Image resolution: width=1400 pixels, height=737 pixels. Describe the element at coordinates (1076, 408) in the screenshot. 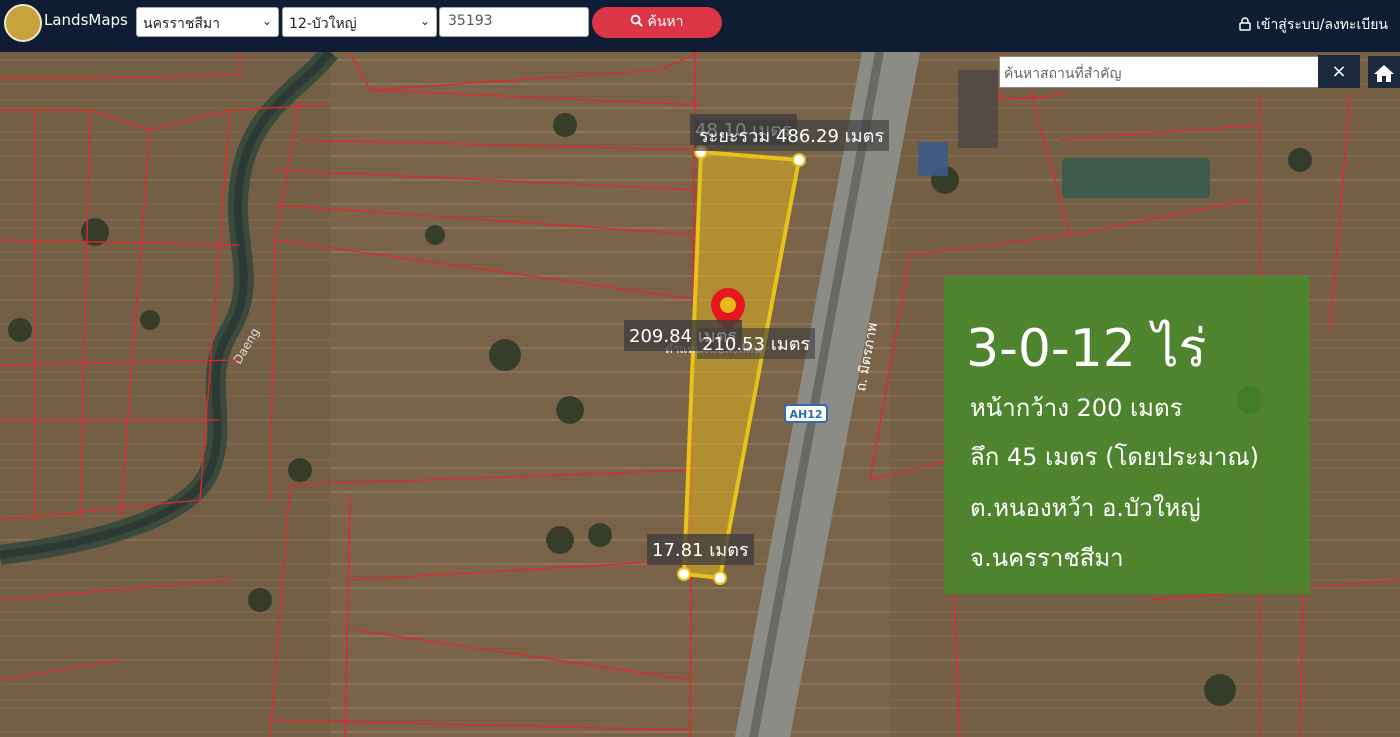

I see `frontage-width: หน้ากว้าง 200 เมตร` at that location.